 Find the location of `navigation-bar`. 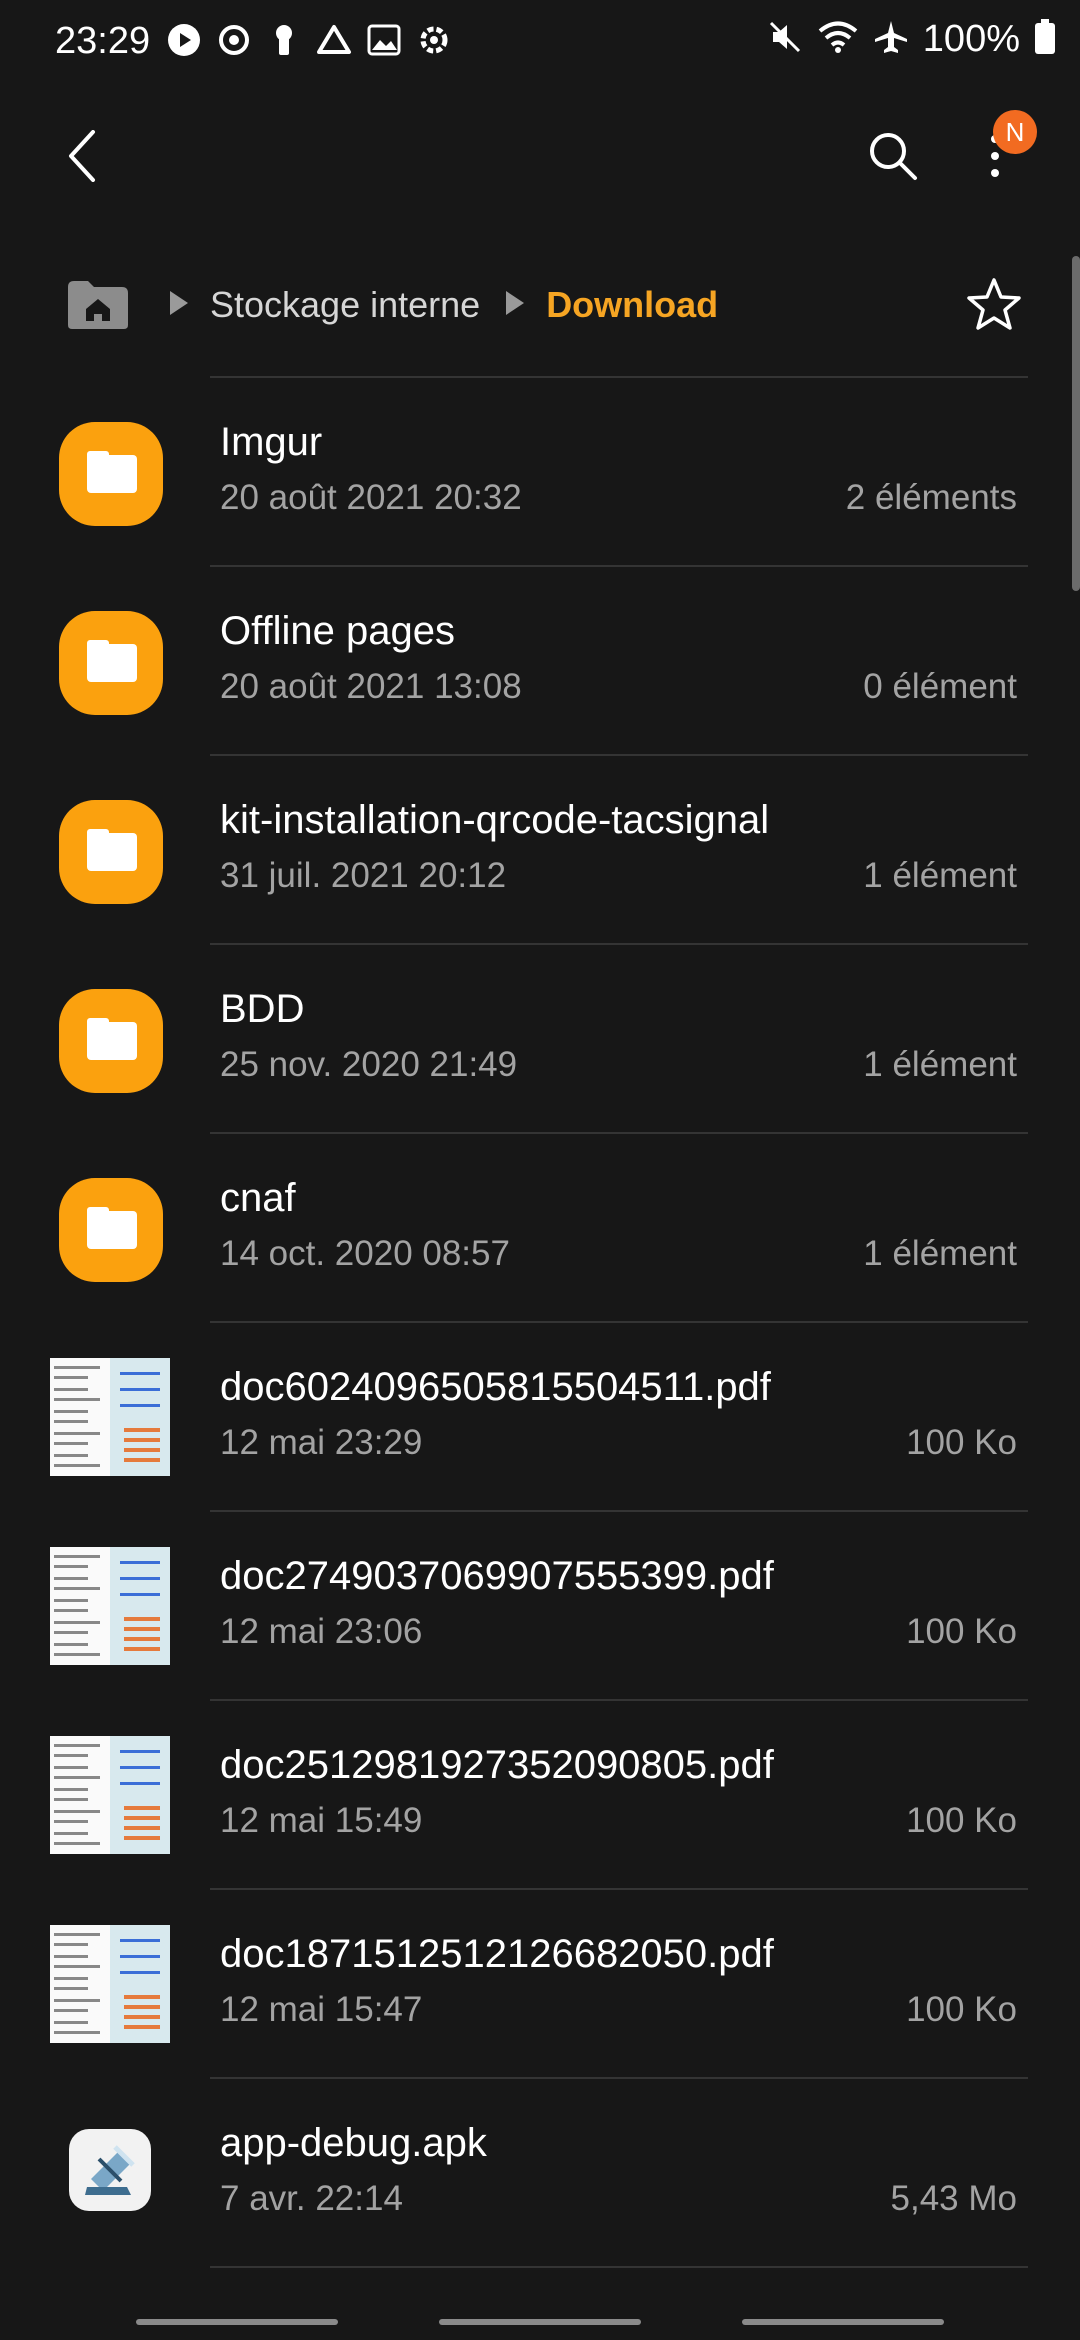

navigation-bar is located at coordinates (540, 2320).